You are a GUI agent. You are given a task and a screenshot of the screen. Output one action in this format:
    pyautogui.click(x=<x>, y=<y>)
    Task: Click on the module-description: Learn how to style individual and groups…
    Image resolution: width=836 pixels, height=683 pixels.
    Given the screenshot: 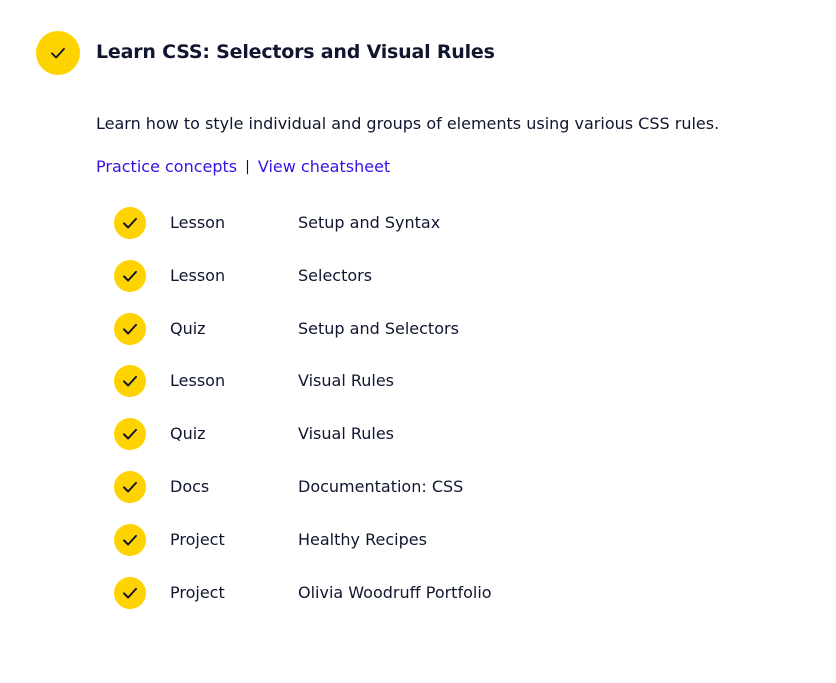 What is the action you would take?
    pyautogui.click(x=408, y=123)
    